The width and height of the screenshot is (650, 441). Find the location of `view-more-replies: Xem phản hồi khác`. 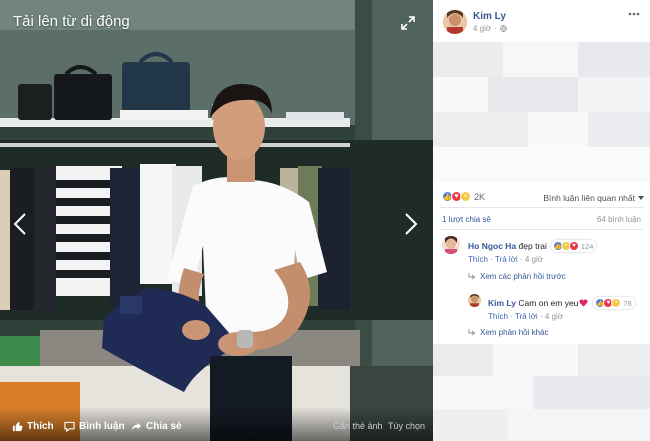

view-more-replies: Xem phản hồi khác is located at coordinates (508, 332).